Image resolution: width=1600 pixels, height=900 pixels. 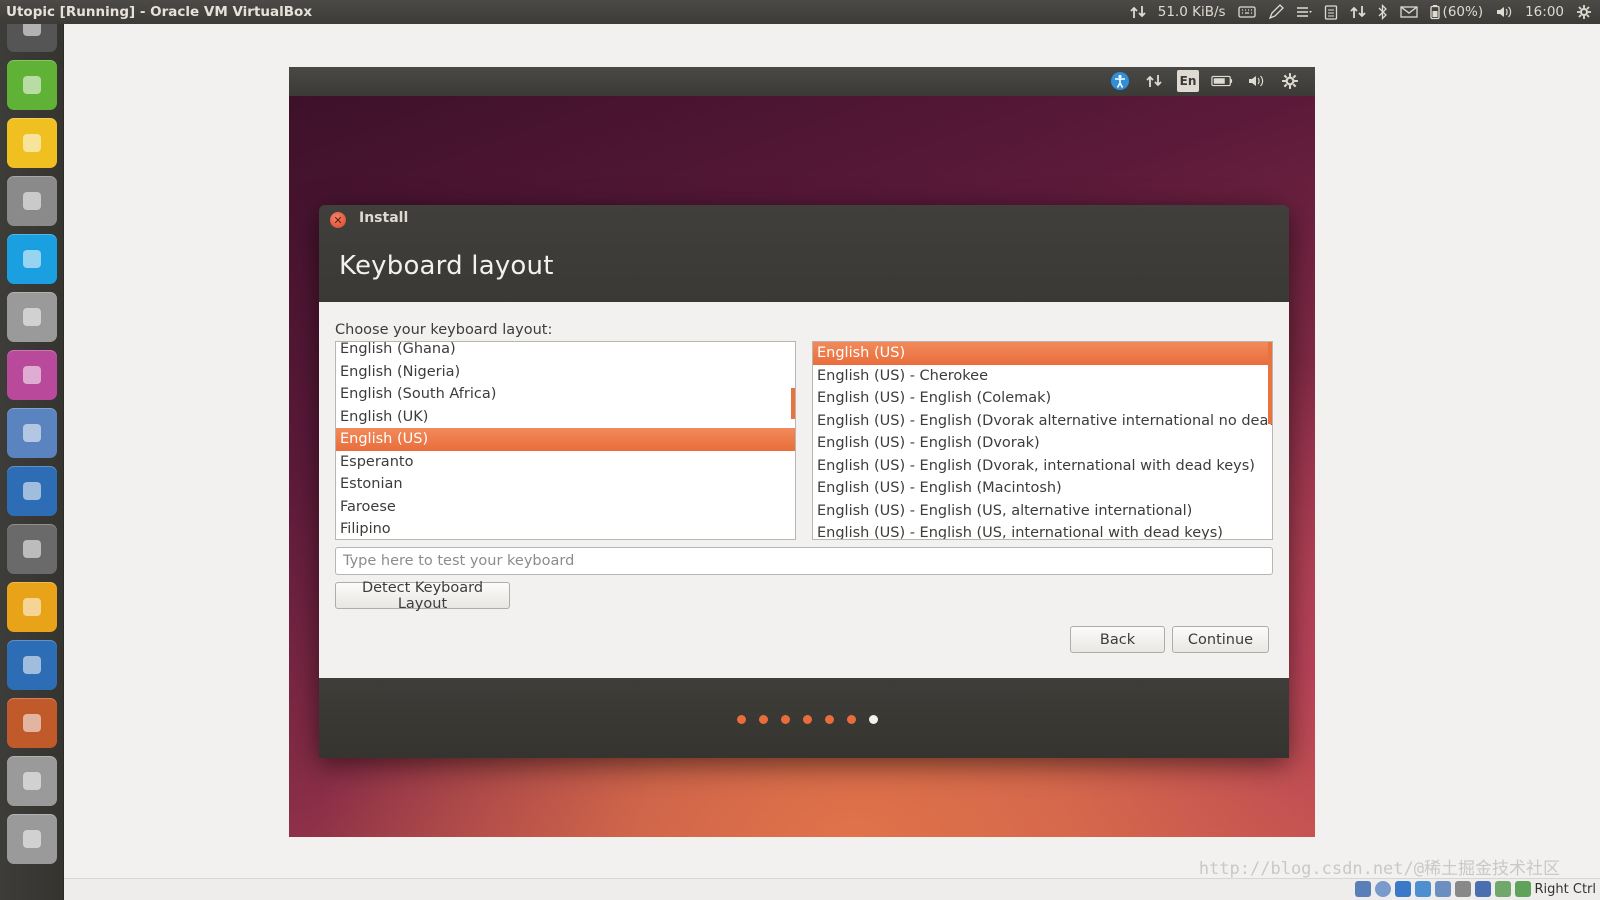 I want to click on hard-drive-2-icon, so click(x=32, y=839).